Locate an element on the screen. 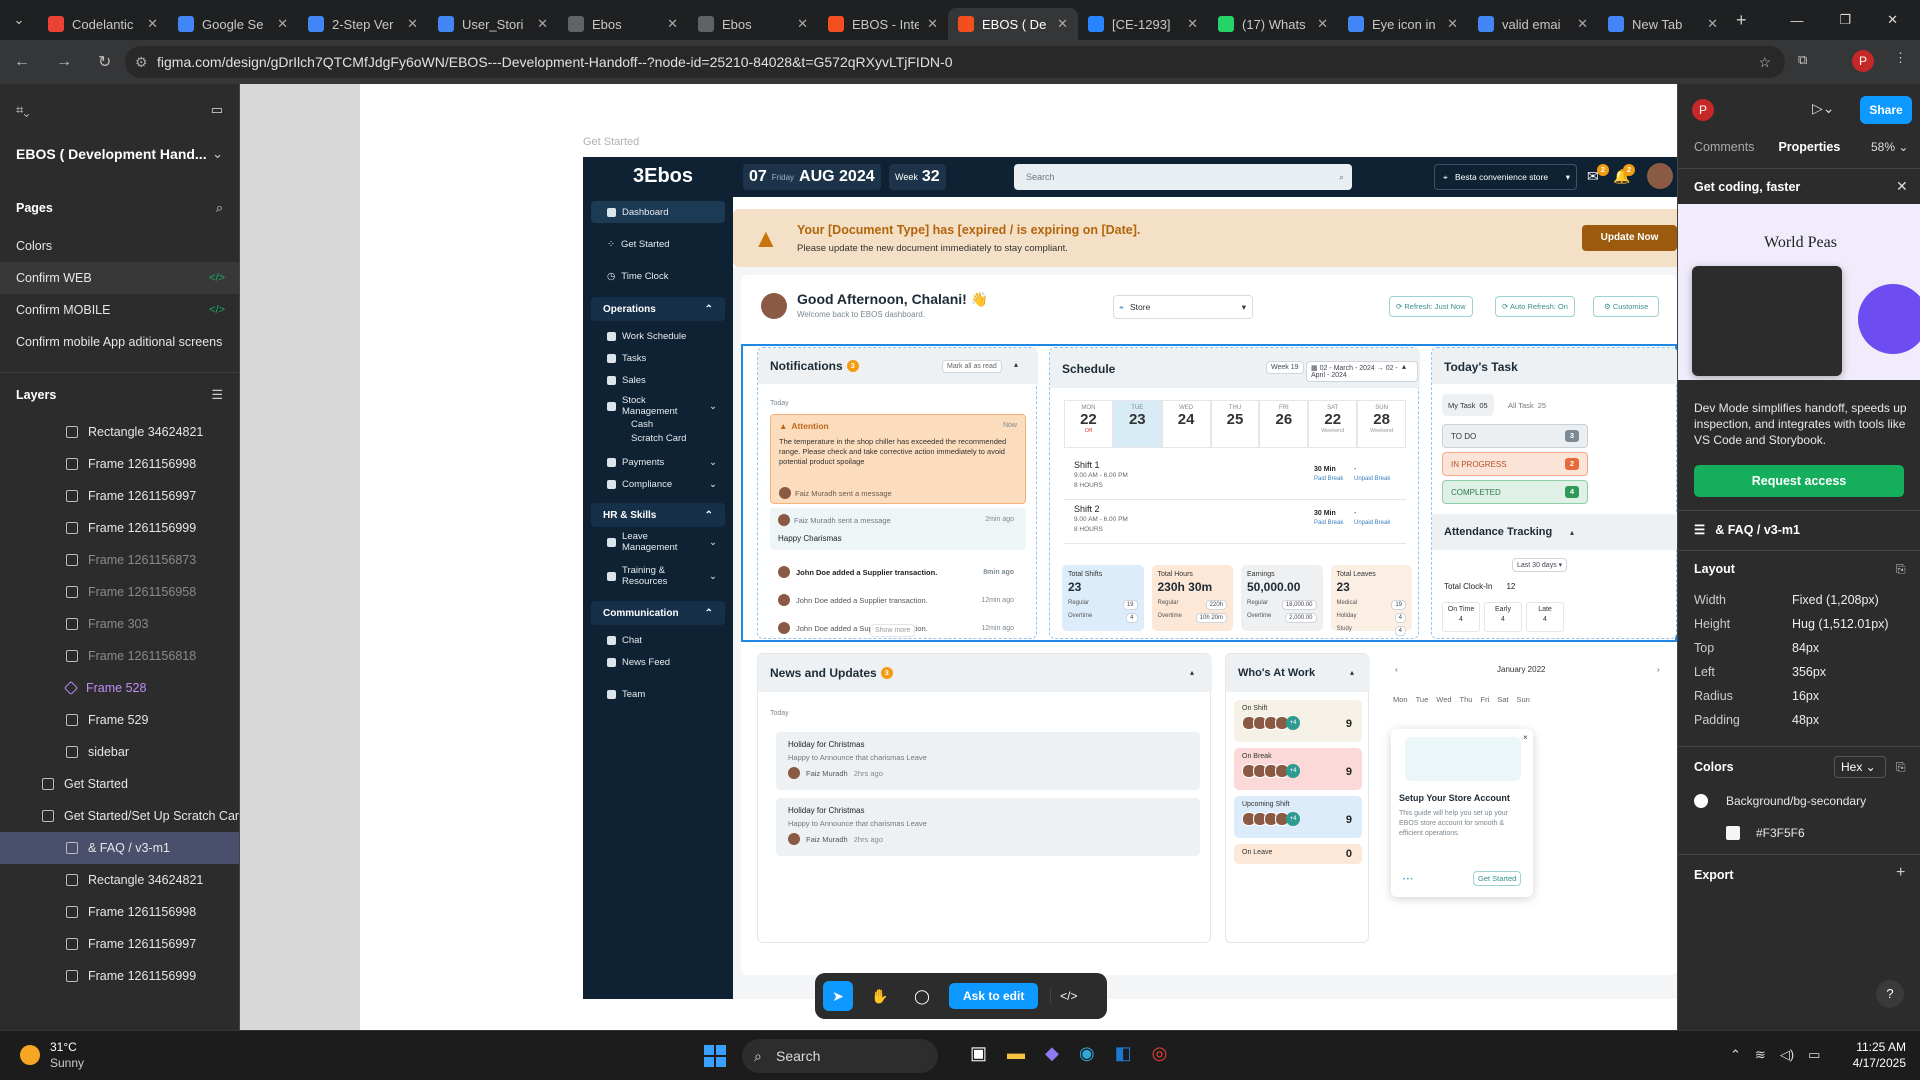 Image resolution: width=1920 pixels, height=1080 pixels. refresh-button: ⟳ Refresh: Just Now is located at coordinates (1431, 306).